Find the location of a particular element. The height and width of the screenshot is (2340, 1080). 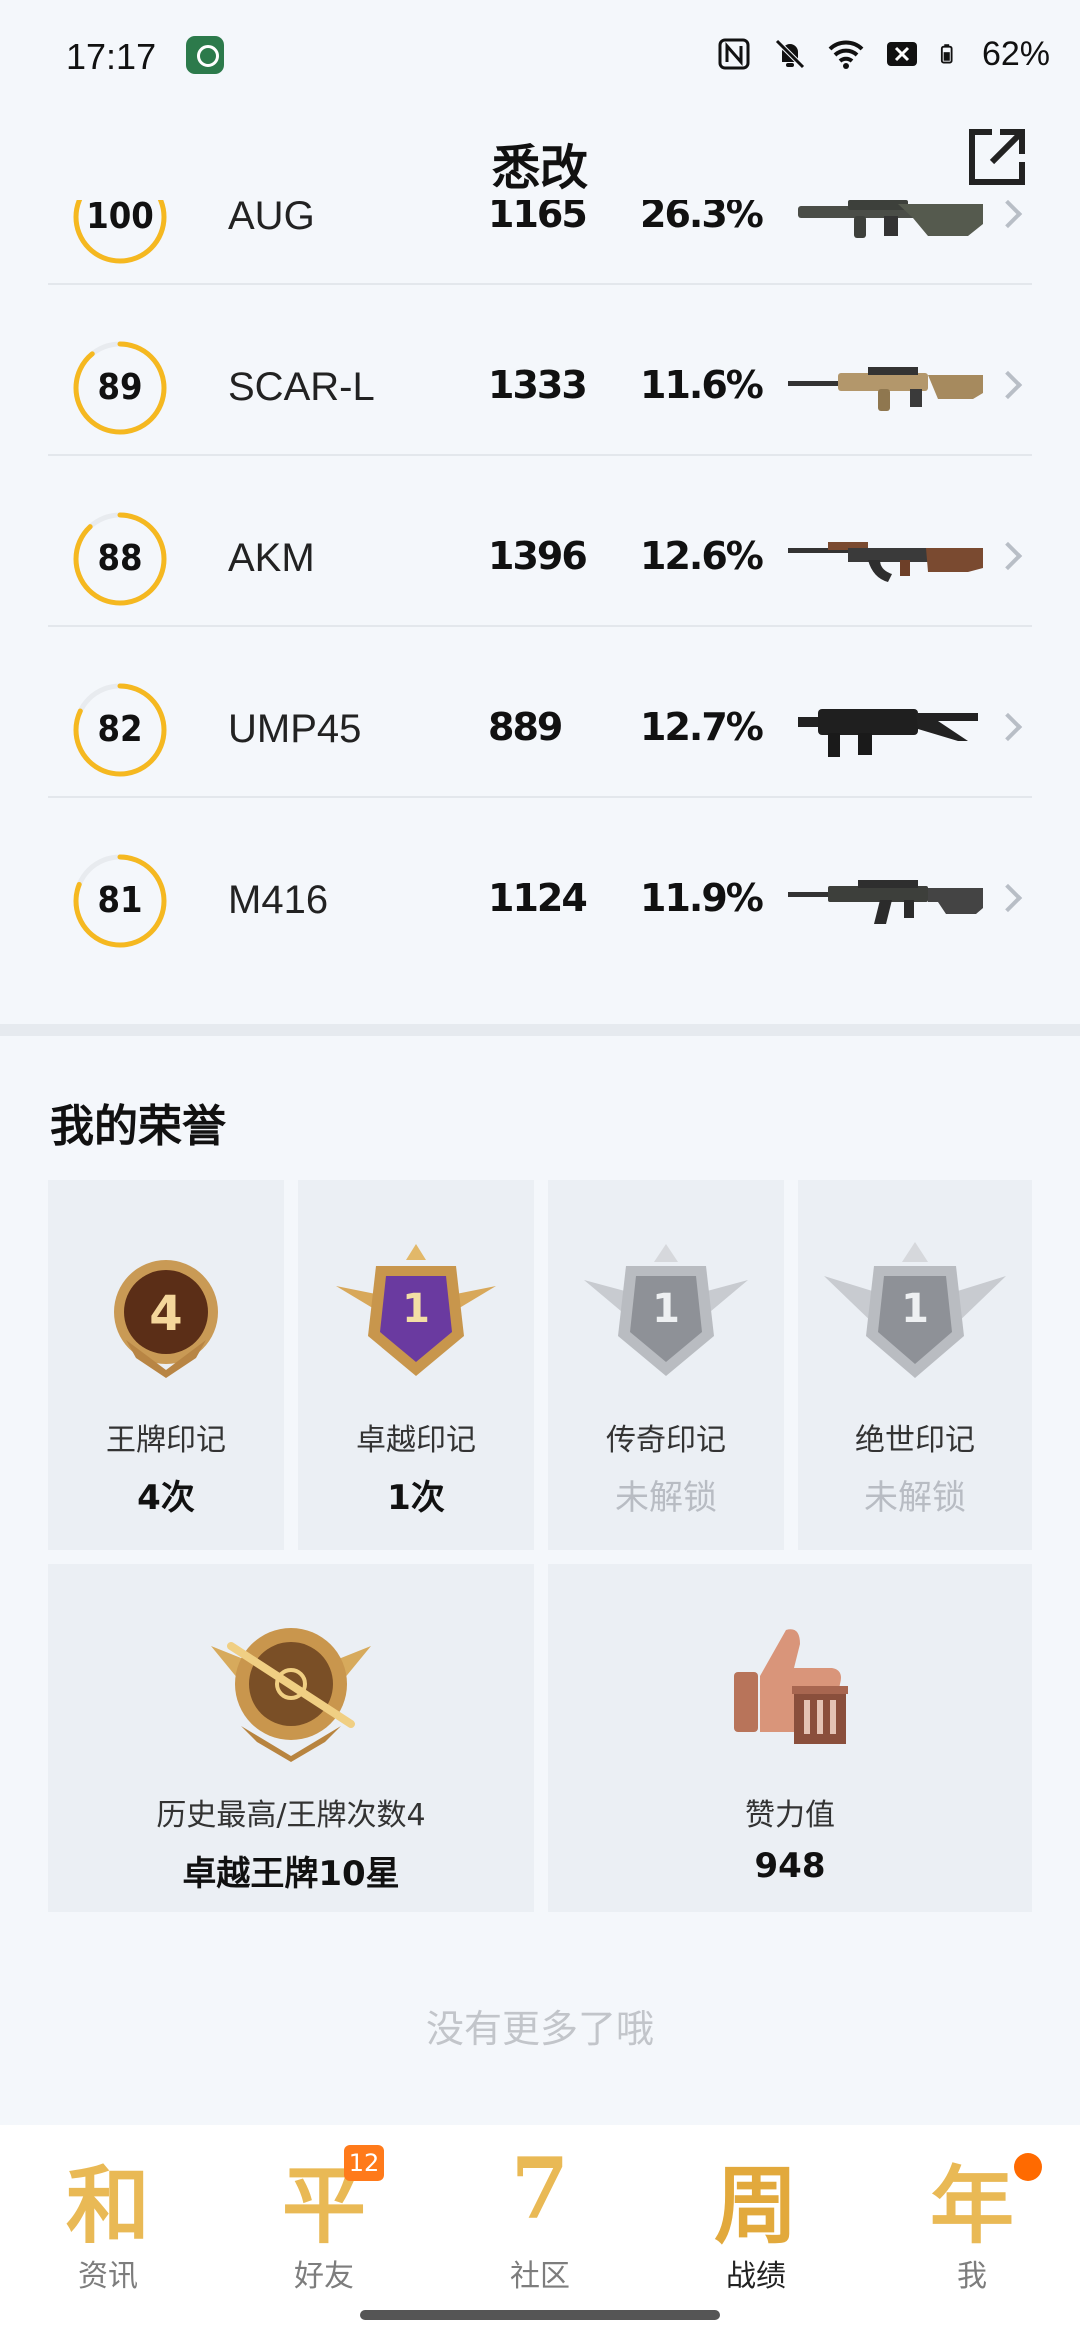

weapon-name: AKM is located at coordinates (271, 558).